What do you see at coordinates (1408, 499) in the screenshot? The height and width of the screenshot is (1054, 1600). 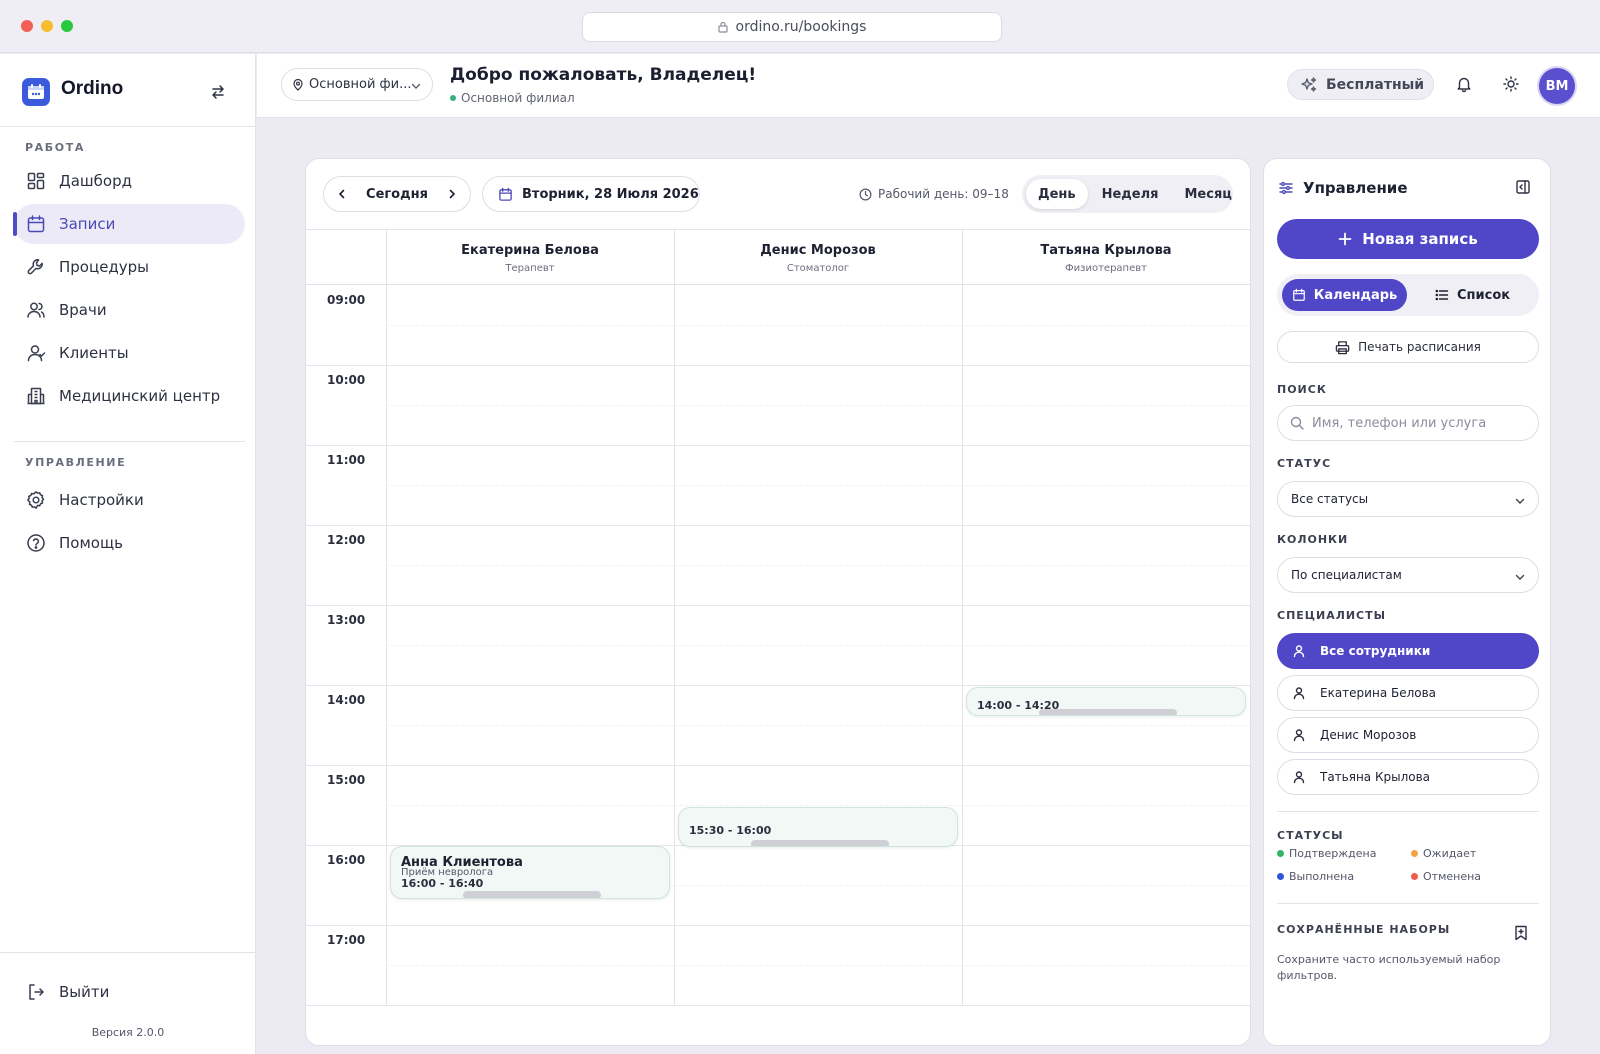 I see `status-select: Все статусы` at bounding box center [1408, 499].